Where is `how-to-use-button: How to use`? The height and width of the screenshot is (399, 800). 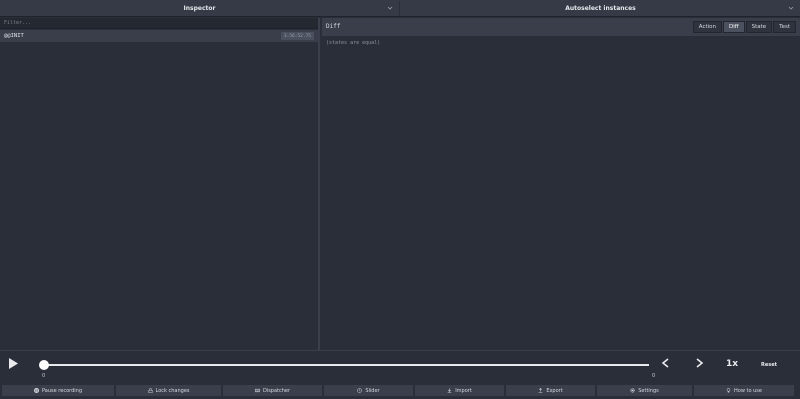
how-to-use-button: How to use is located at coordinates (744, 390).